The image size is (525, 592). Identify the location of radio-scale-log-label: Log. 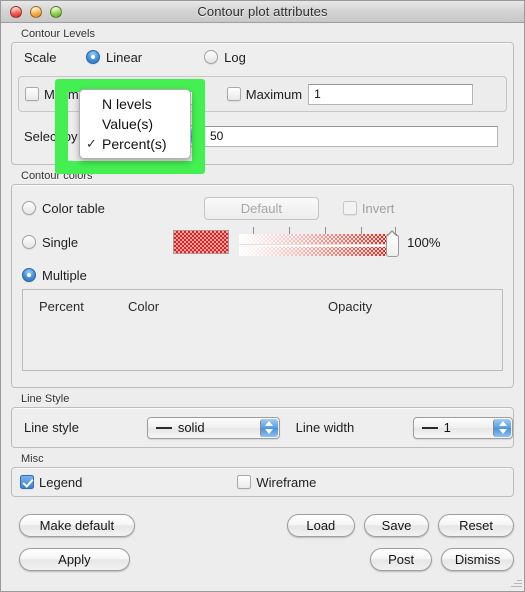
(235, 57).